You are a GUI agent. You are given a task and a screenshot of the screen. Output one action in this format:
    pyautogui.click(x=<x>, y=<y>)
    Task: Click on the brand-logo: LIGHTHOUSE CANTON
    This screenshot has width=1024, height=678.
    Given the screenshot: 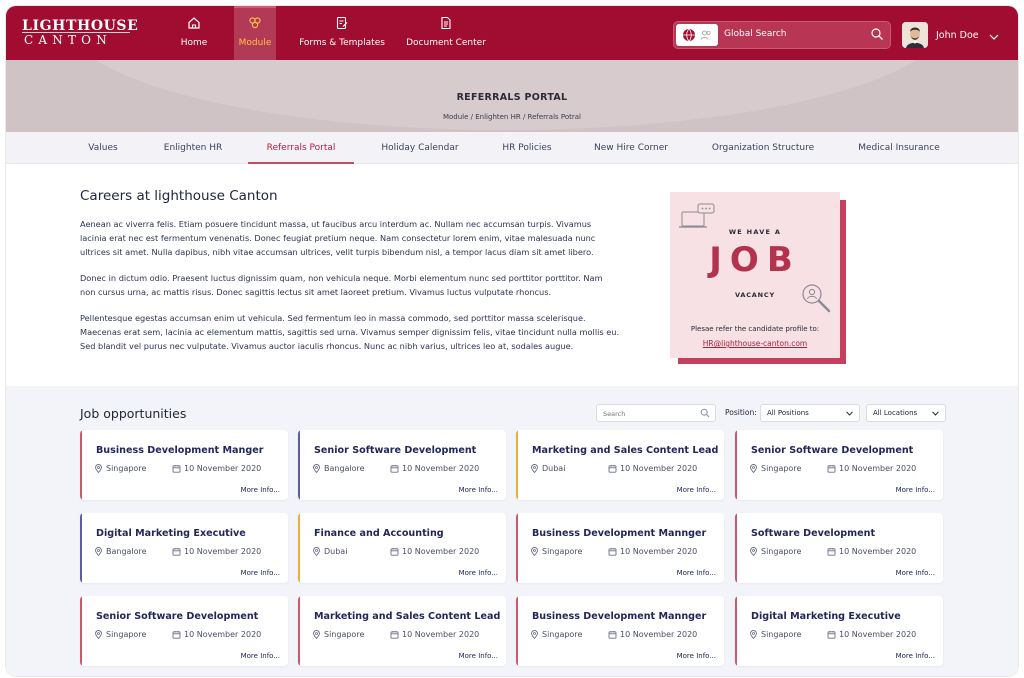 What is the action you would take?
    pyautogui.click(x=80, y=33)
    